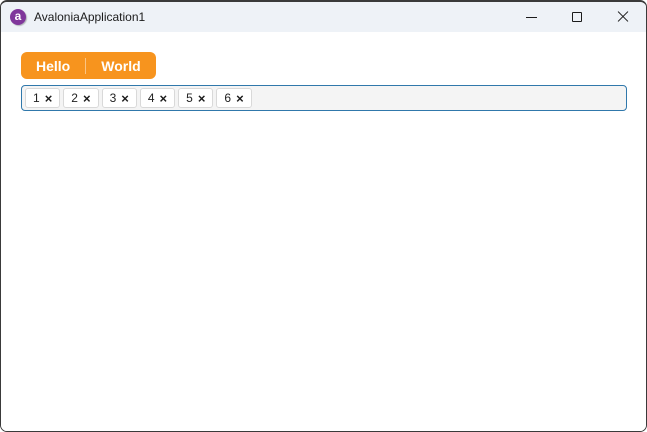 This screenshot has width=647, height=432. I want to click on chip-label: 1, so click(36, 98).